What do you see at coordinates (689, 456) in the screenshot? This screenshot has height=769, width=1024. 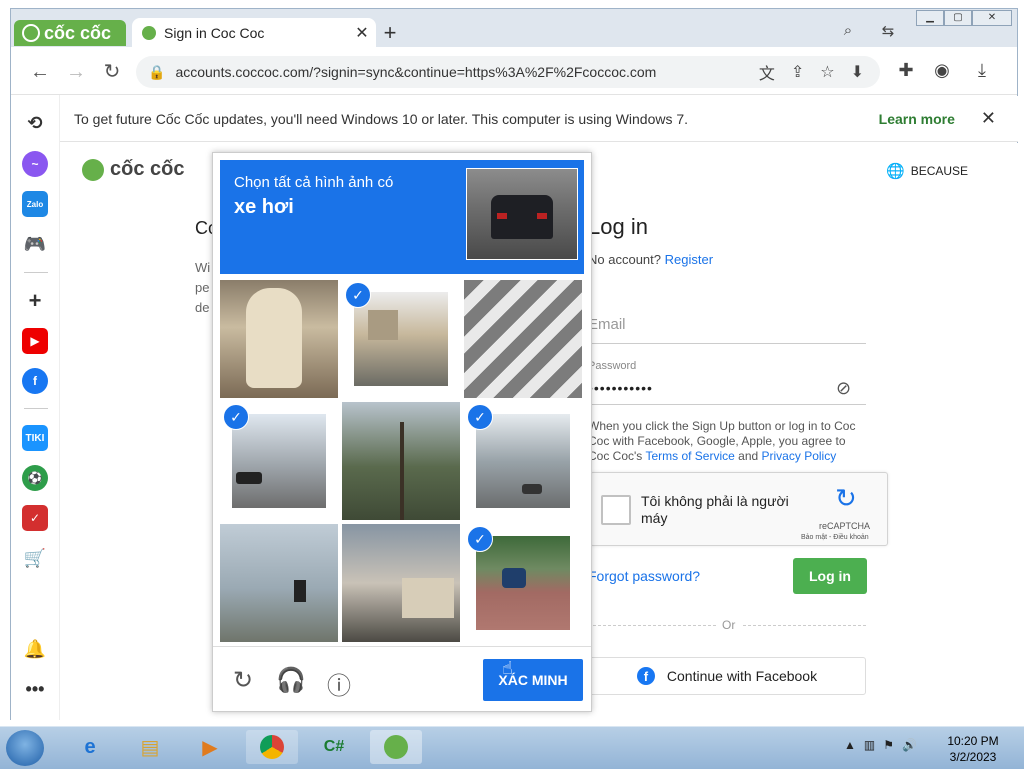 I see `terms-link: Terms of Service` at bounding box center [689, 456].